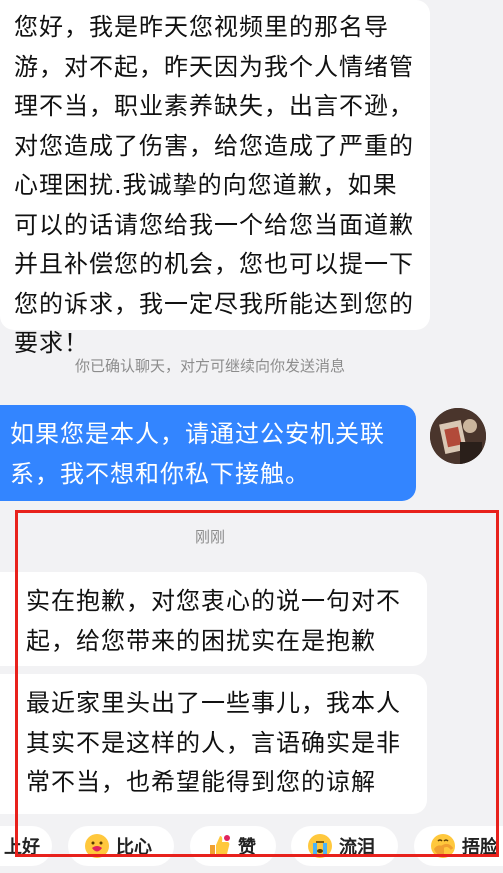 The width and height of the screenshot is (503, 873). I want to click on message-text: 实在抱歉，对您衷心的说一句对不起，给您带来的困扰实在是抱歉, so click(213, 621).